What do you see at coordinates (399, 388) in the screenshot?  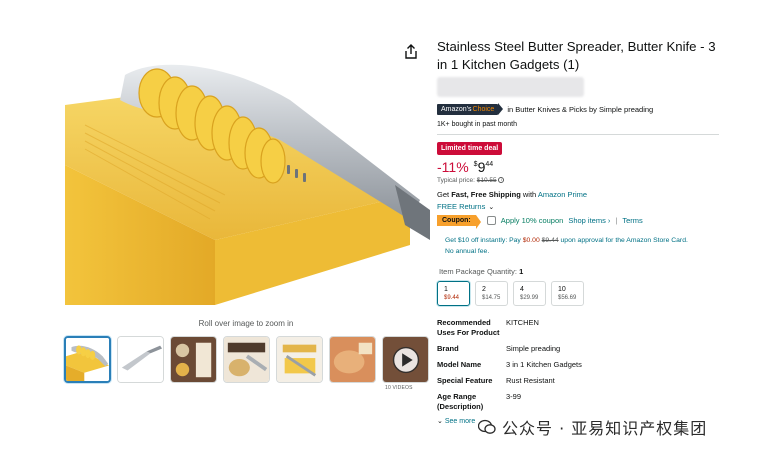 I see `video-count: 10 VIDEOS` at bounding box center [399, 388].